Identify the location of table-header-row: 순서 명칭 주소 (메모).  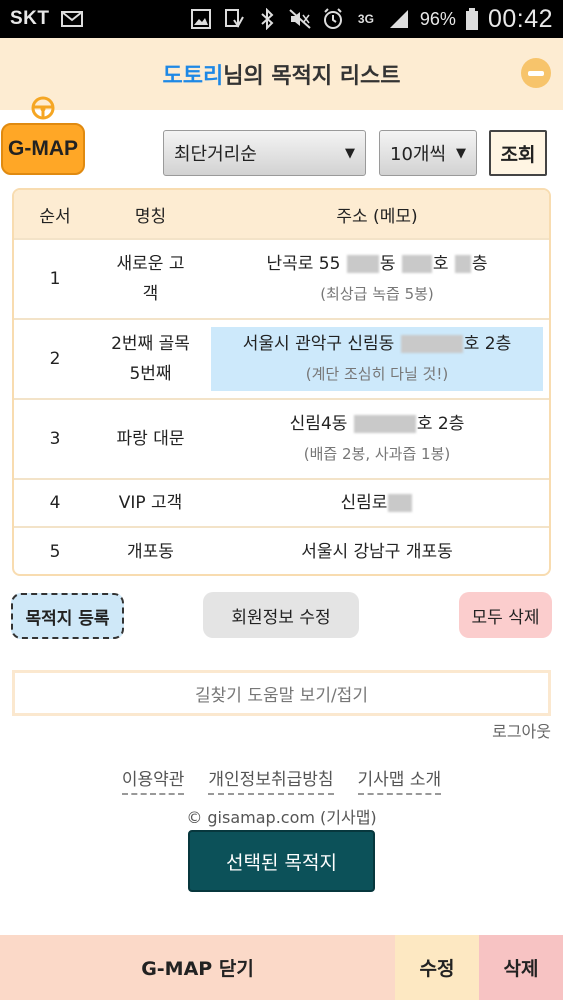
(281, 214).